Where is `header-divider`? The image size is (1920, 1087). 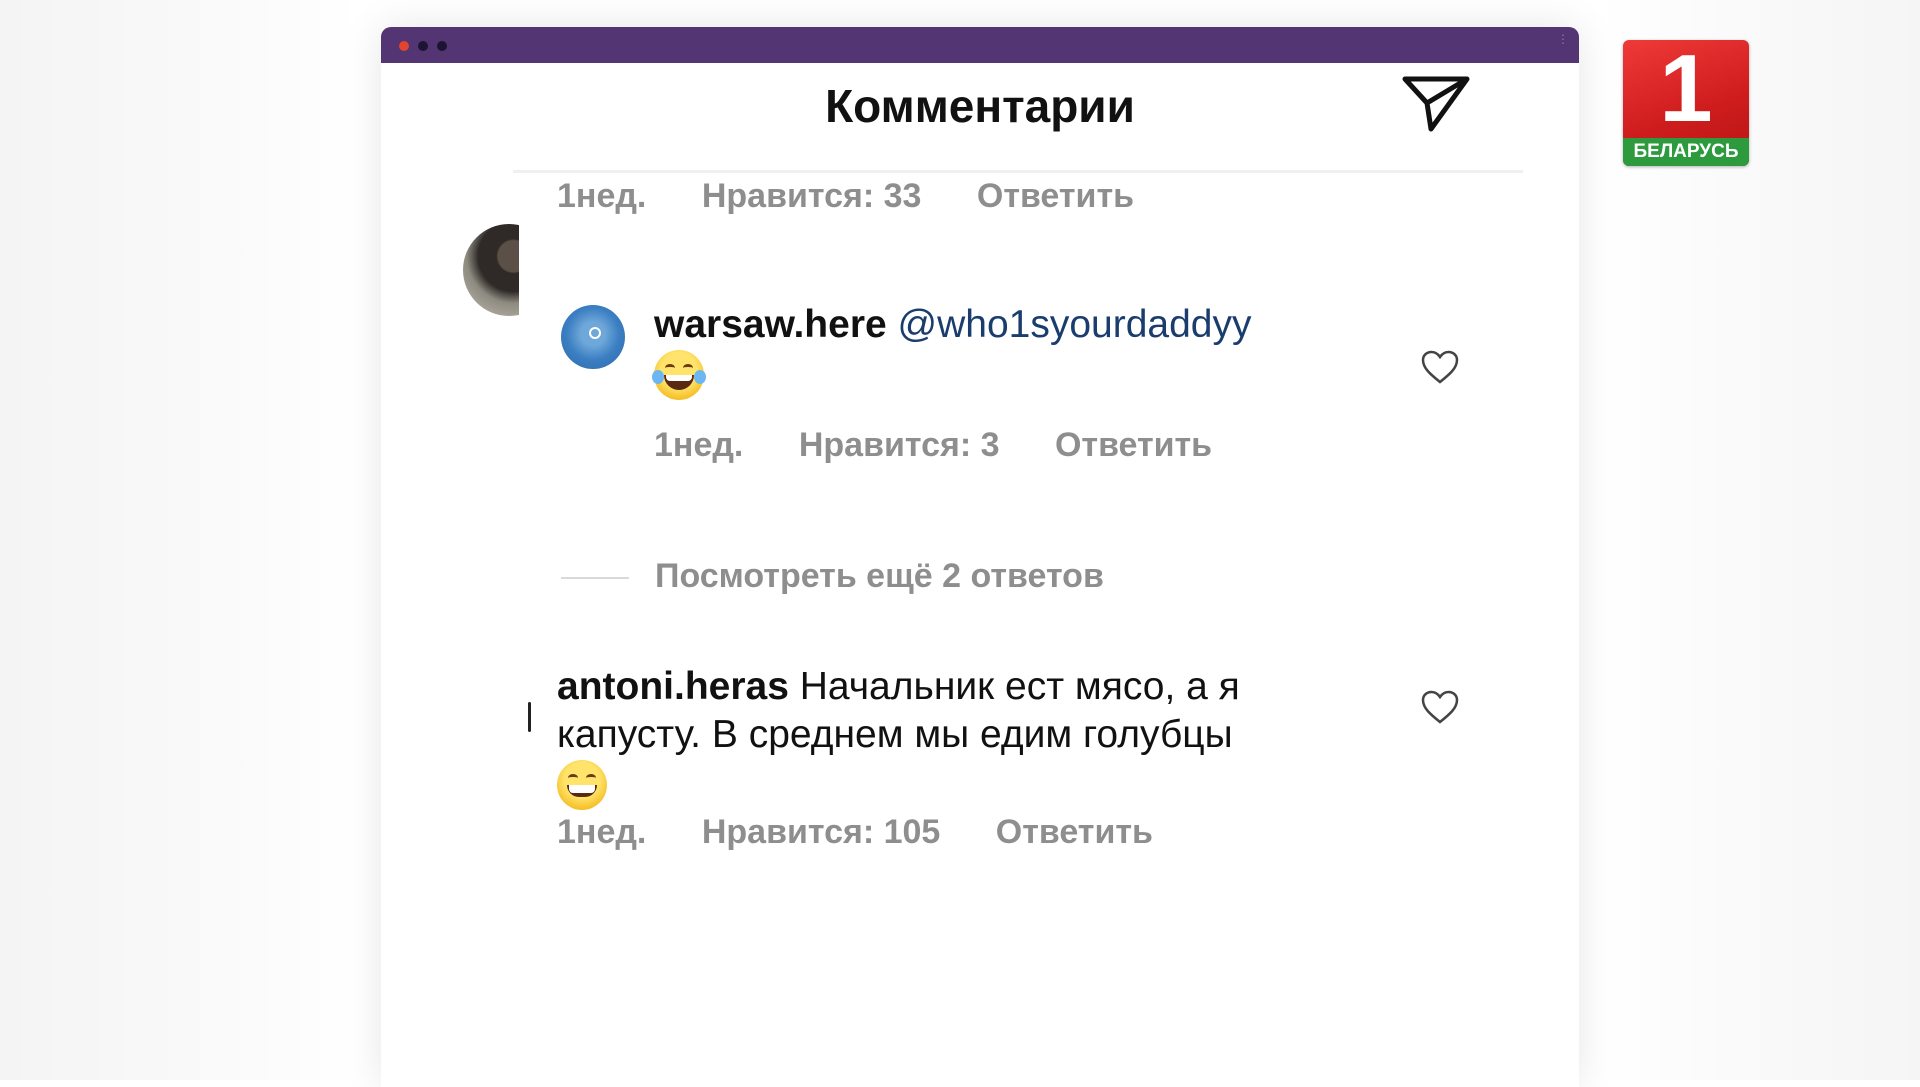
header-divider is located at coordinates (1018, 171).